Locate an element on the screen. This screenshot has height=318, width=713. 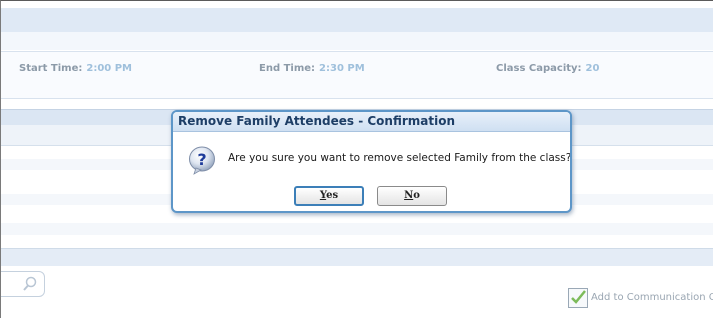
class-capacity-value: 20 is located at coordinates (592, 68).